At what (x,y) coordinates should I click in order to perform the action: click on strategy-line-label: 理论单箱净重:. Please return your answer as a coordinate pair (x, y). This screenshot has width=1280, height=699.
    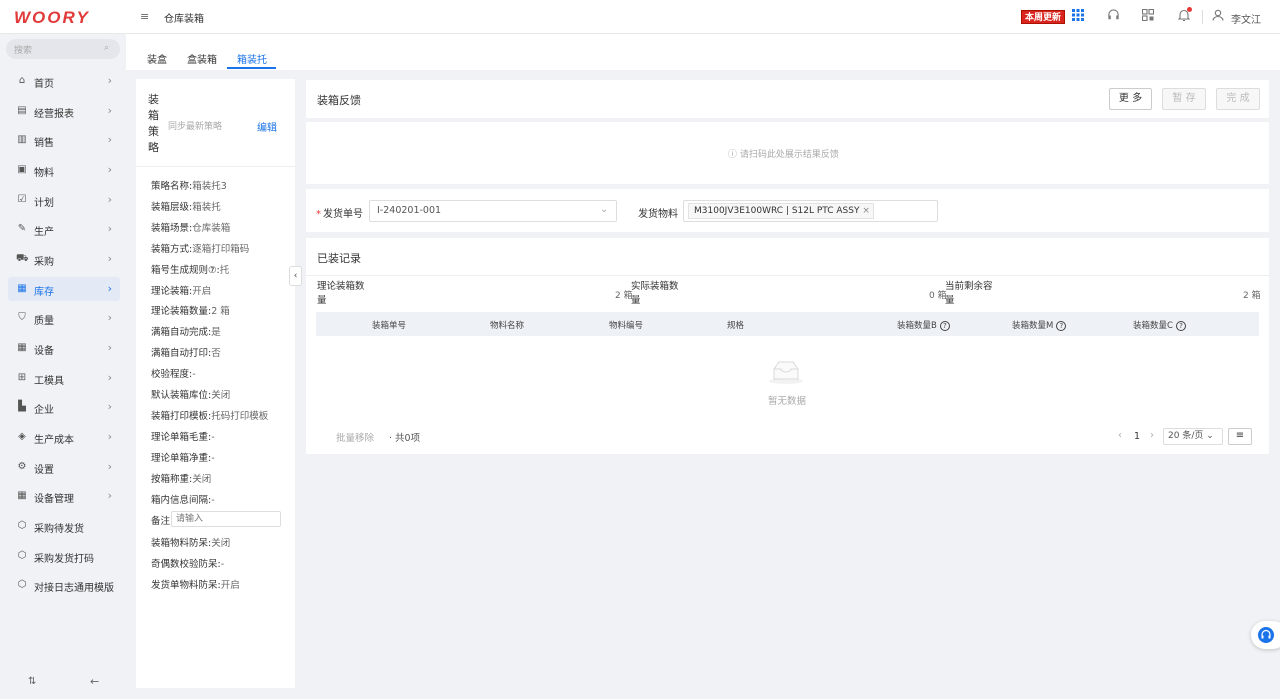
    Looking at the image, I should click on (181, 458).